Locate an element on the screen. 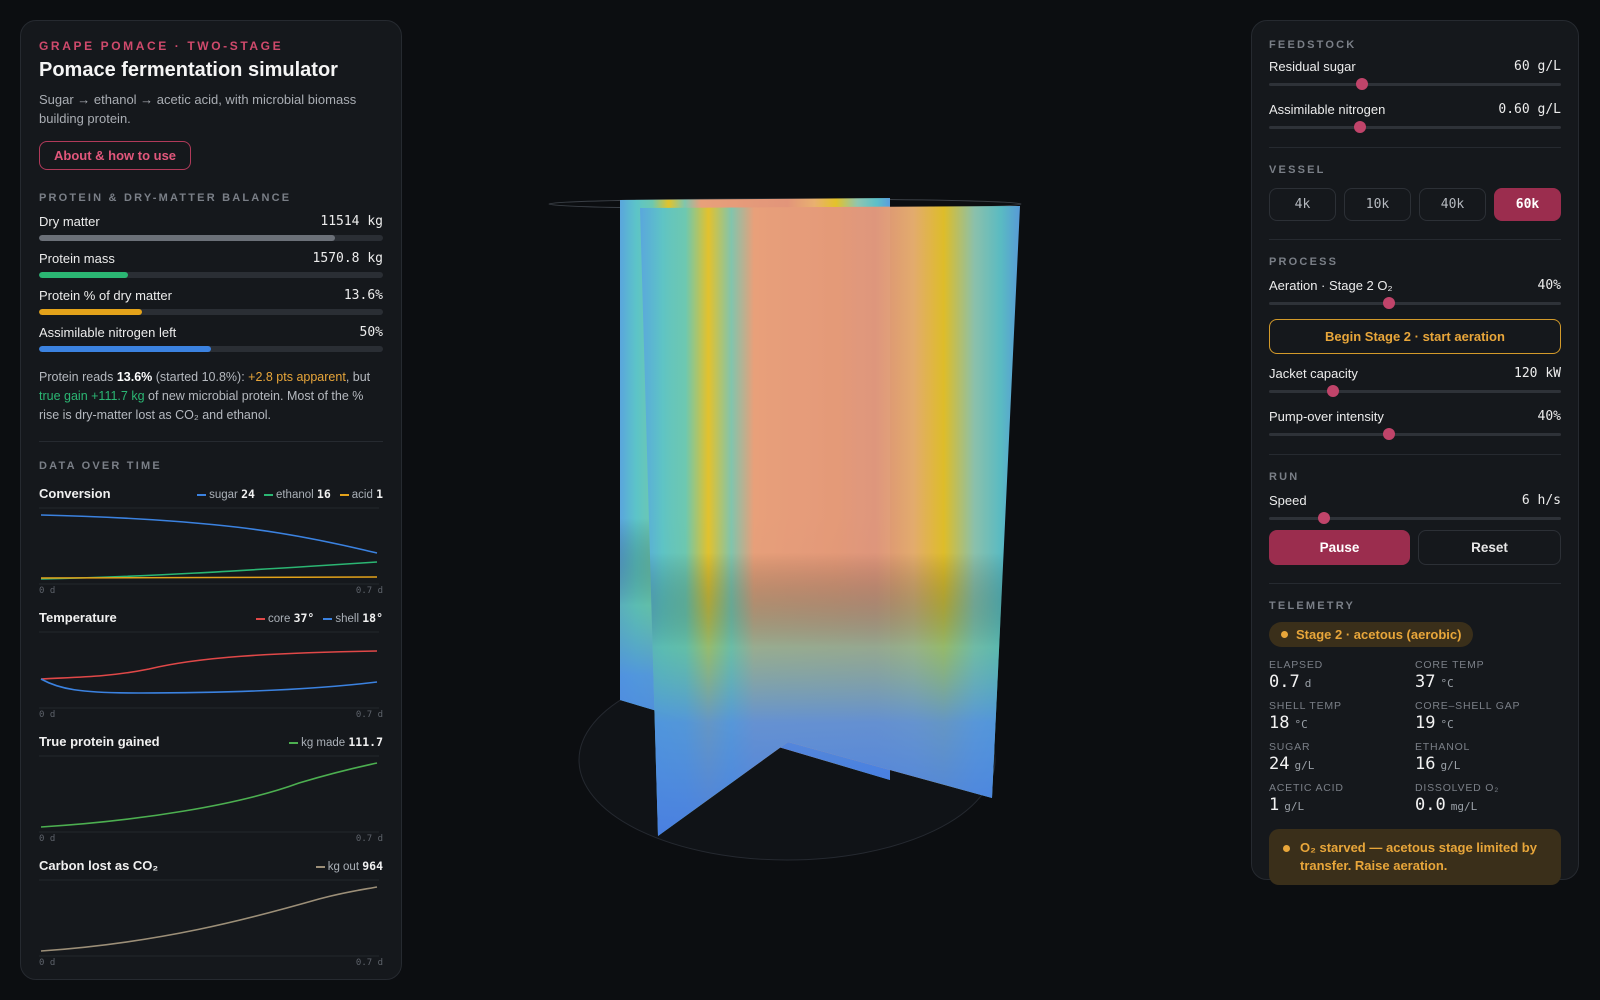 The image size is (1600, 1000). pump-over-slider: Pump-over intensity 40% is located at coordinates (1415, 424).